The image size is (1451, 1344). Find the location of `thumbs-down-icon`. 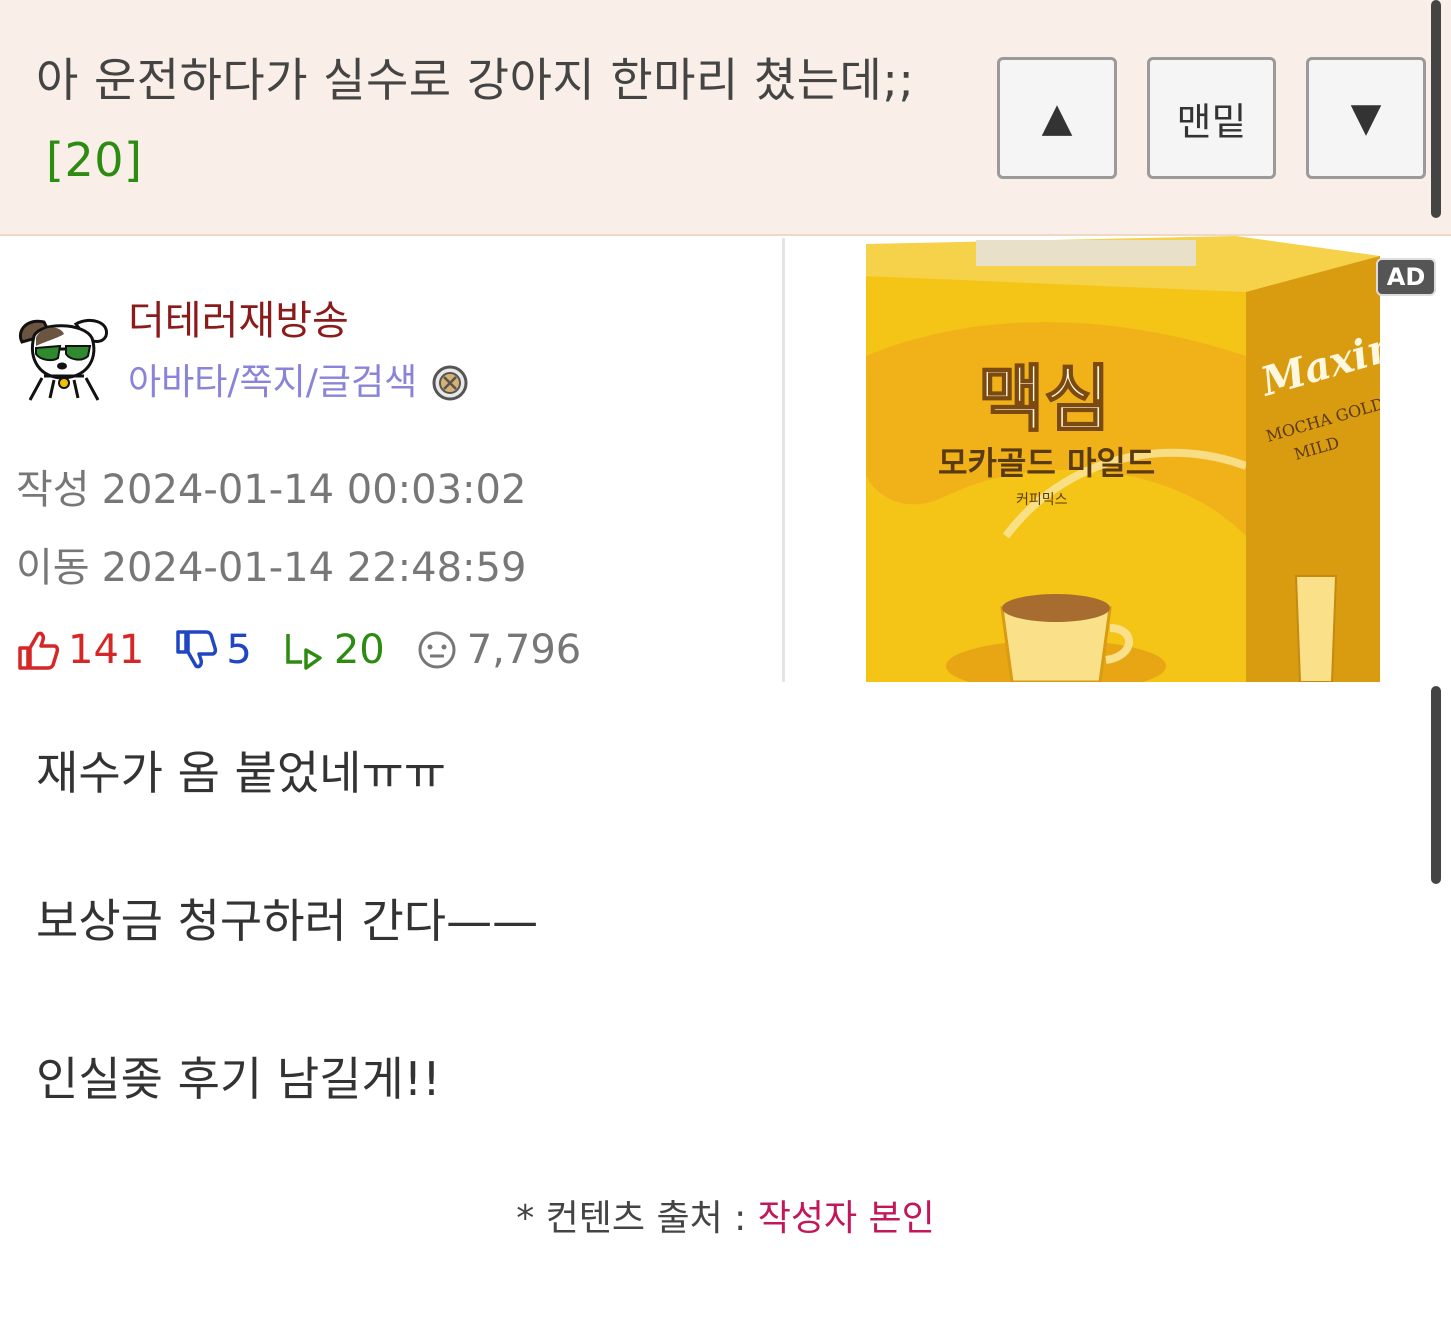

thumbs-down-icon is located at coordinates (197, 649).